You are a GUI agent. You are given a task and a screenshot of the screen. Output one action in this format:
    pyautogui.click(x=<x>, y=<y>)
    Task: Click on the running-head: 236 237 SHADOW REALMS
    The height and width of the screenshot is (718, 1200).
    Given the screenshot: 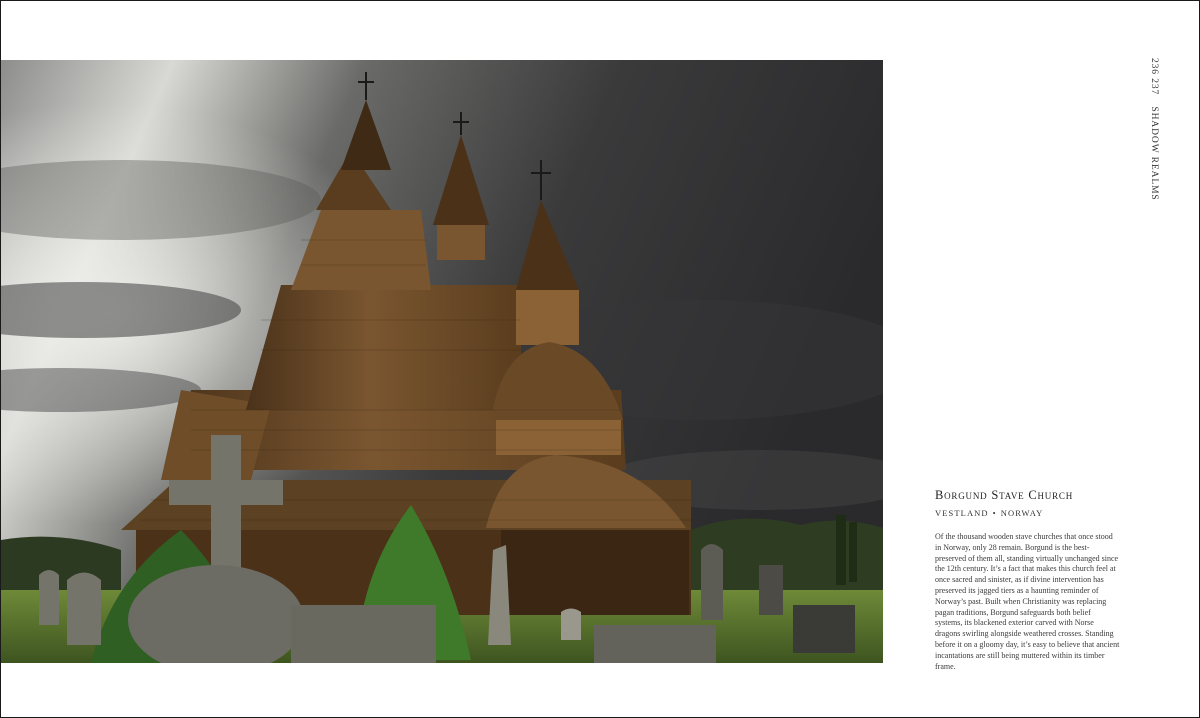 What is the action you would take?
    pyautogui.click(x=1154, y=129)
    